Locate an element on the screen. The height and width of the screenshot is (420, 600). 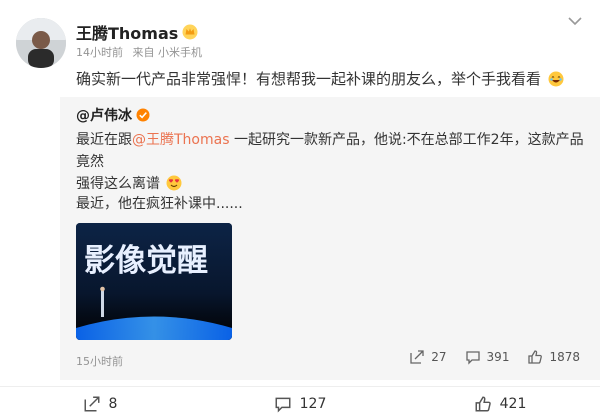
like-button: 421 is located at coordinates (500, 404).